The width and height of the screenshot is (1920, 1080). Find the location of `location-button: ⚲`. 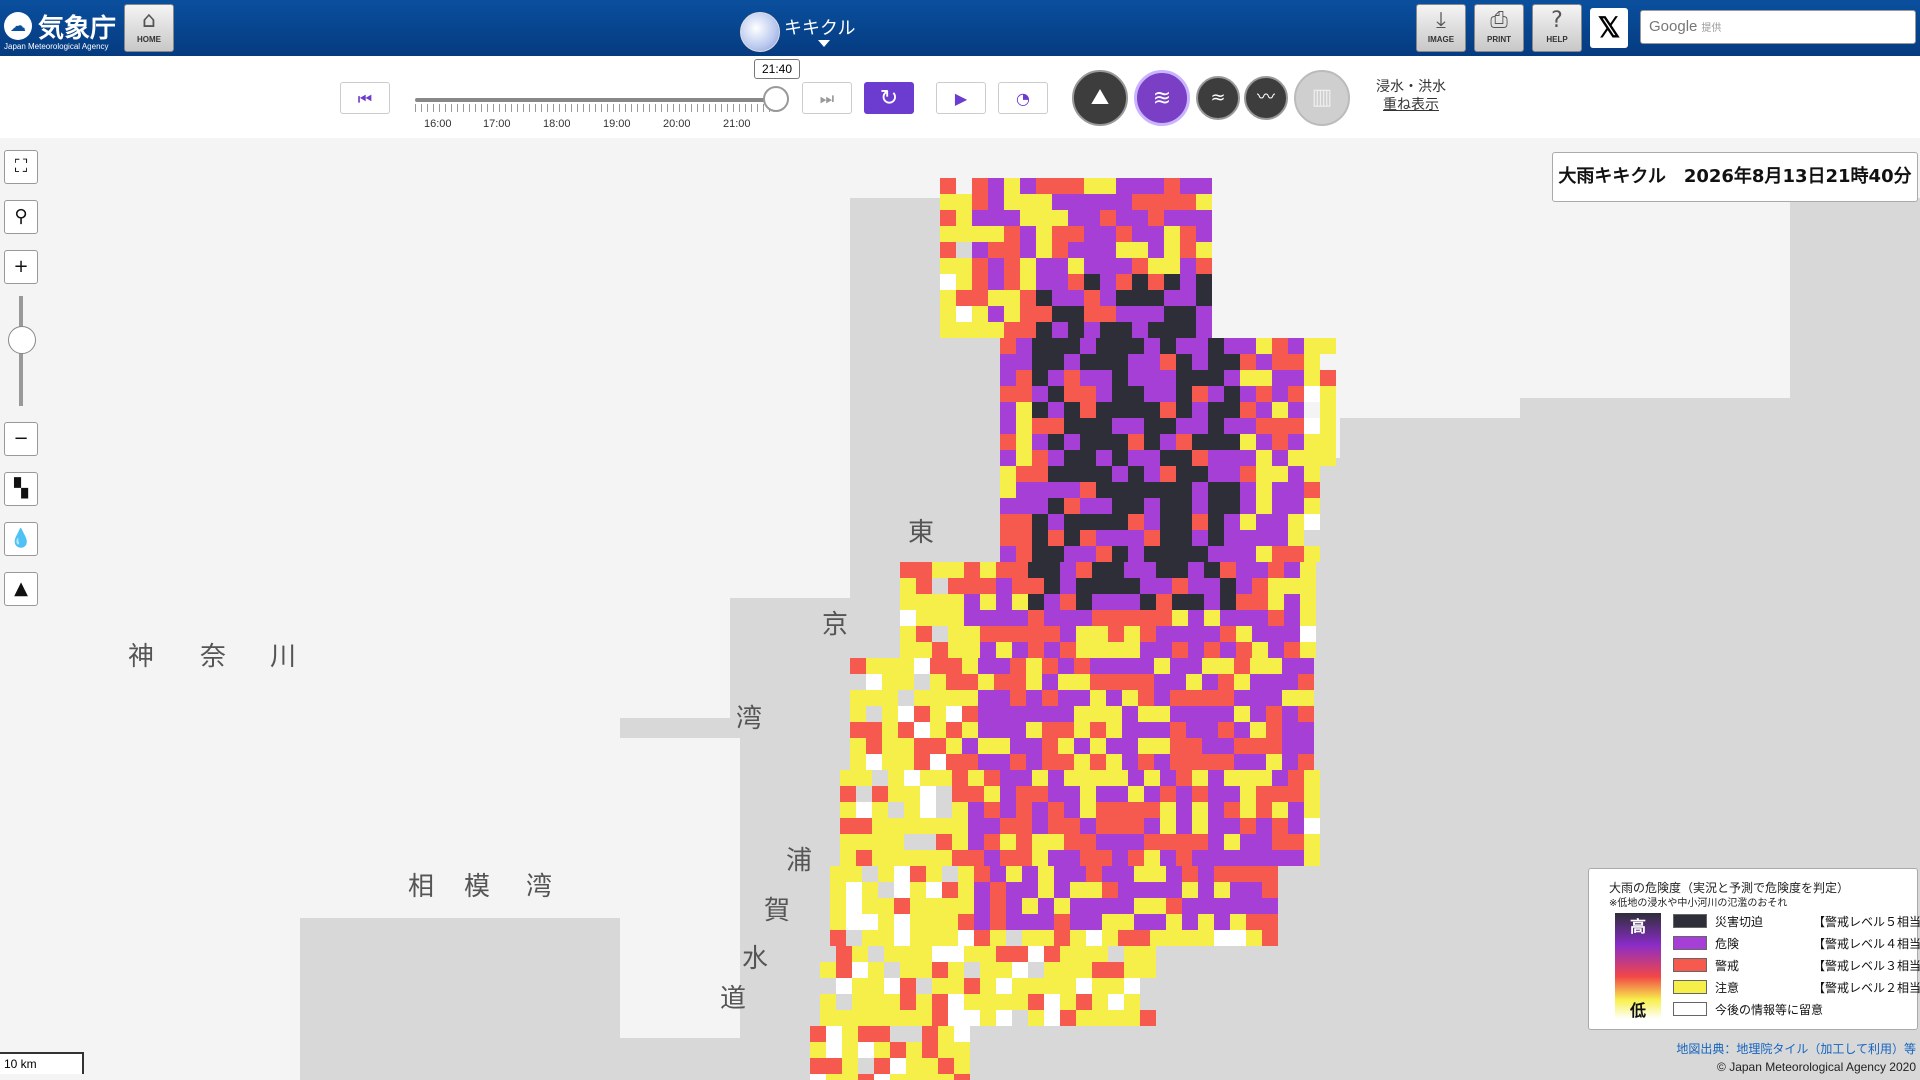

location-button: ⚲ is located at coordinates (21, 217).